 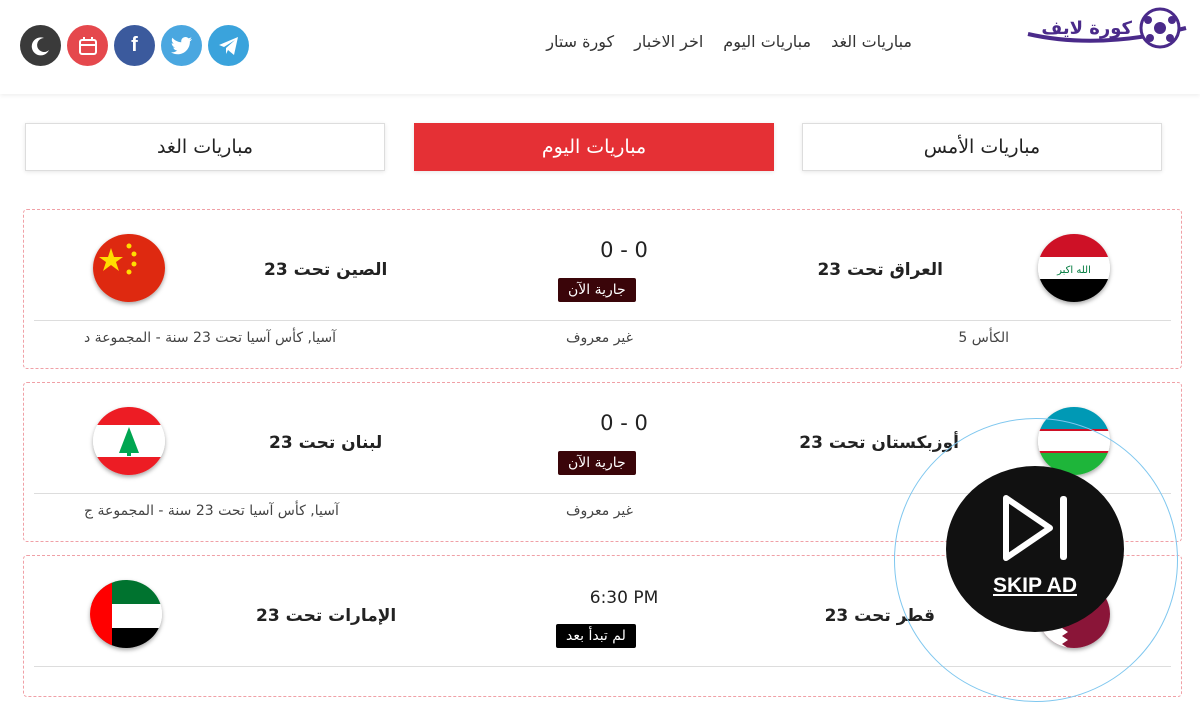 What do you see at coordinates (596, 636) in the screenshot?
I see `status-badge: لم تبدأ بعد` at bounding box center [596, 636].